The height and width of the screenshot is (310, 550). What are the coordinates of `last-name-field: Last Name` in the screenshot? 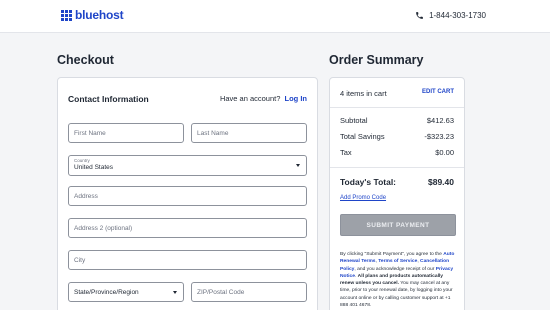 It's located at (249, 133).